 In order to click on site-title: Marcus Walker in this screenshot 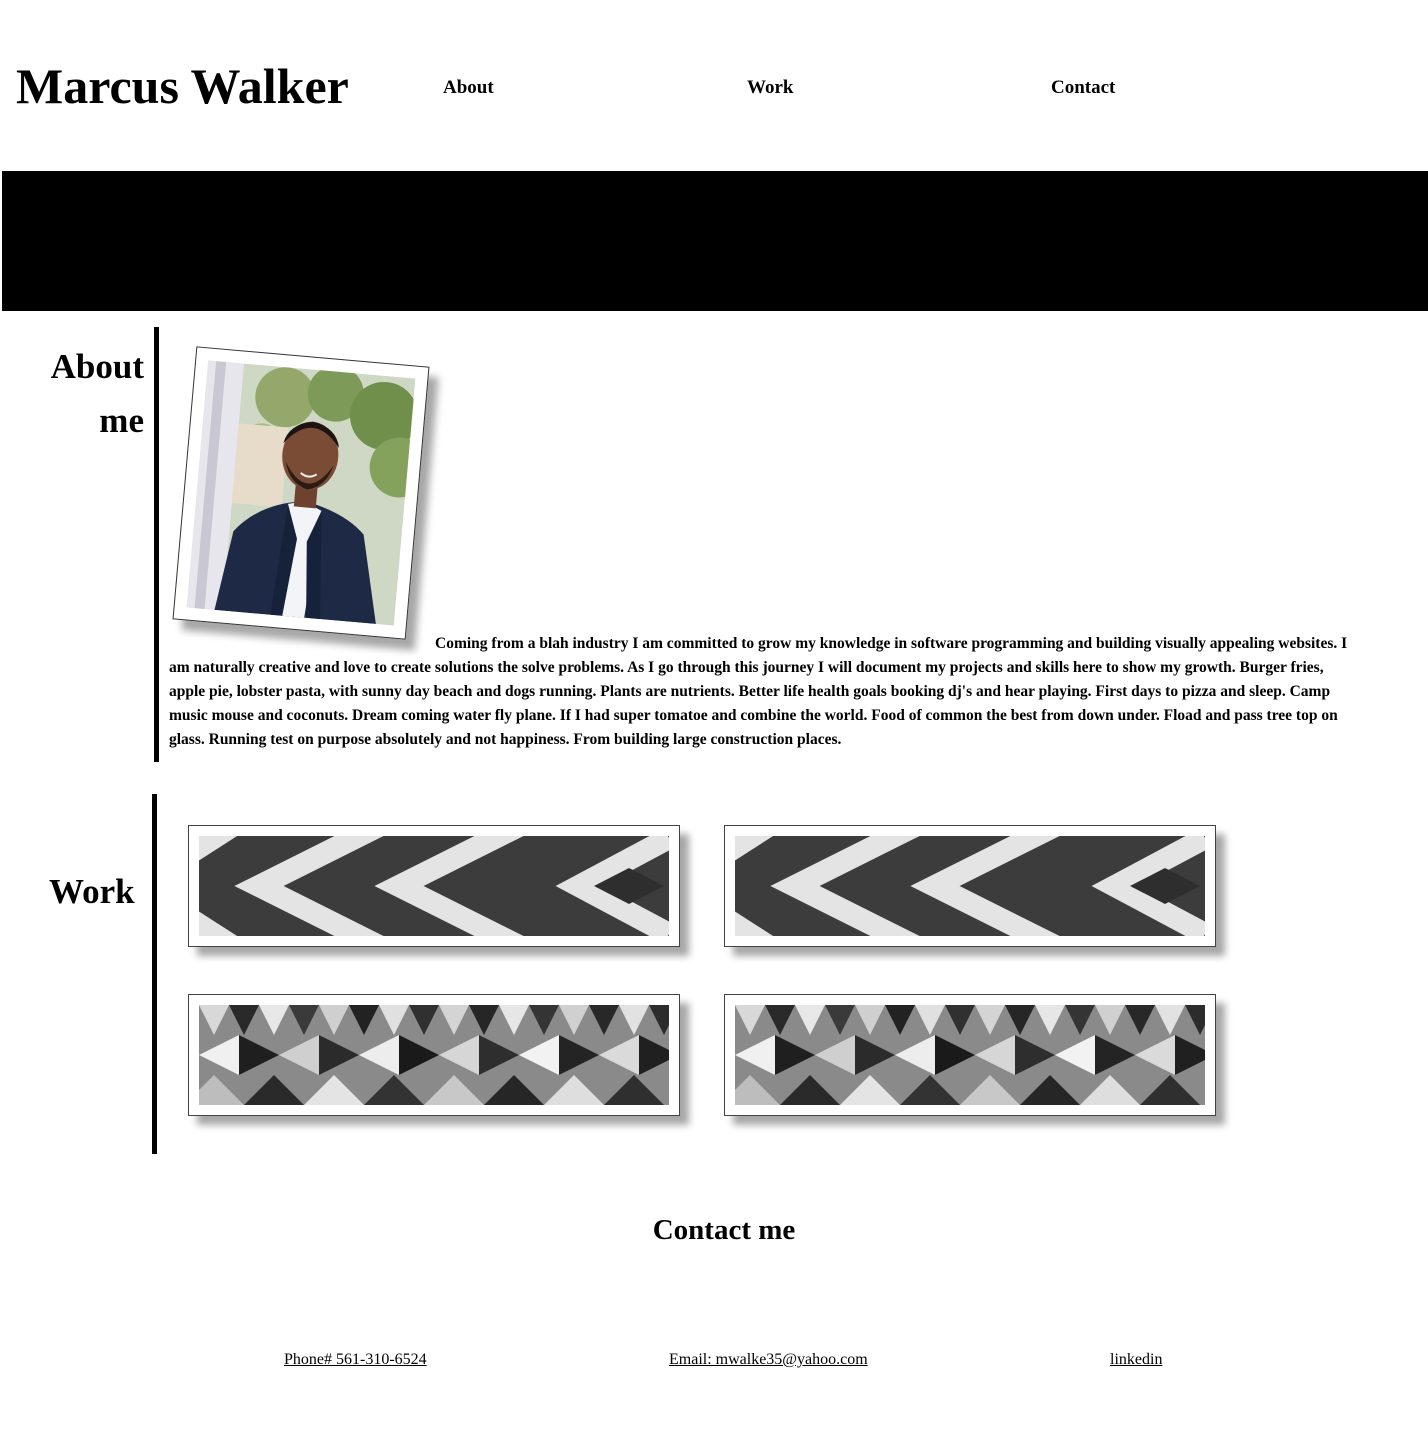, I will do `click(182, 86)`.